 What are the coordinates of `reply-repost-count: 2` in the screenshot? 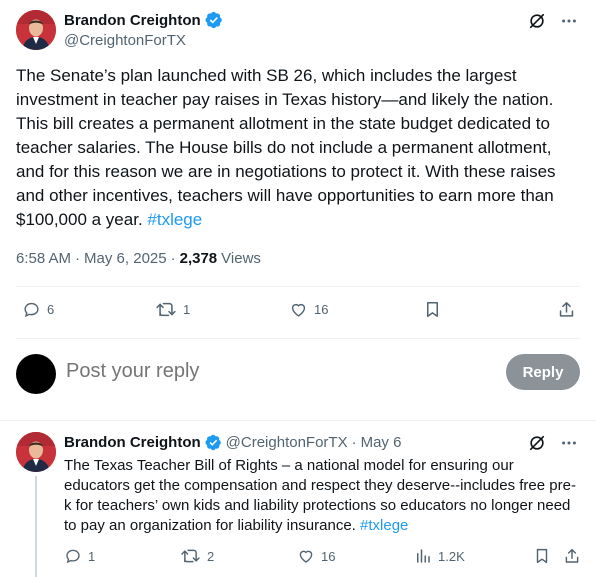 It's located at (211, 556).